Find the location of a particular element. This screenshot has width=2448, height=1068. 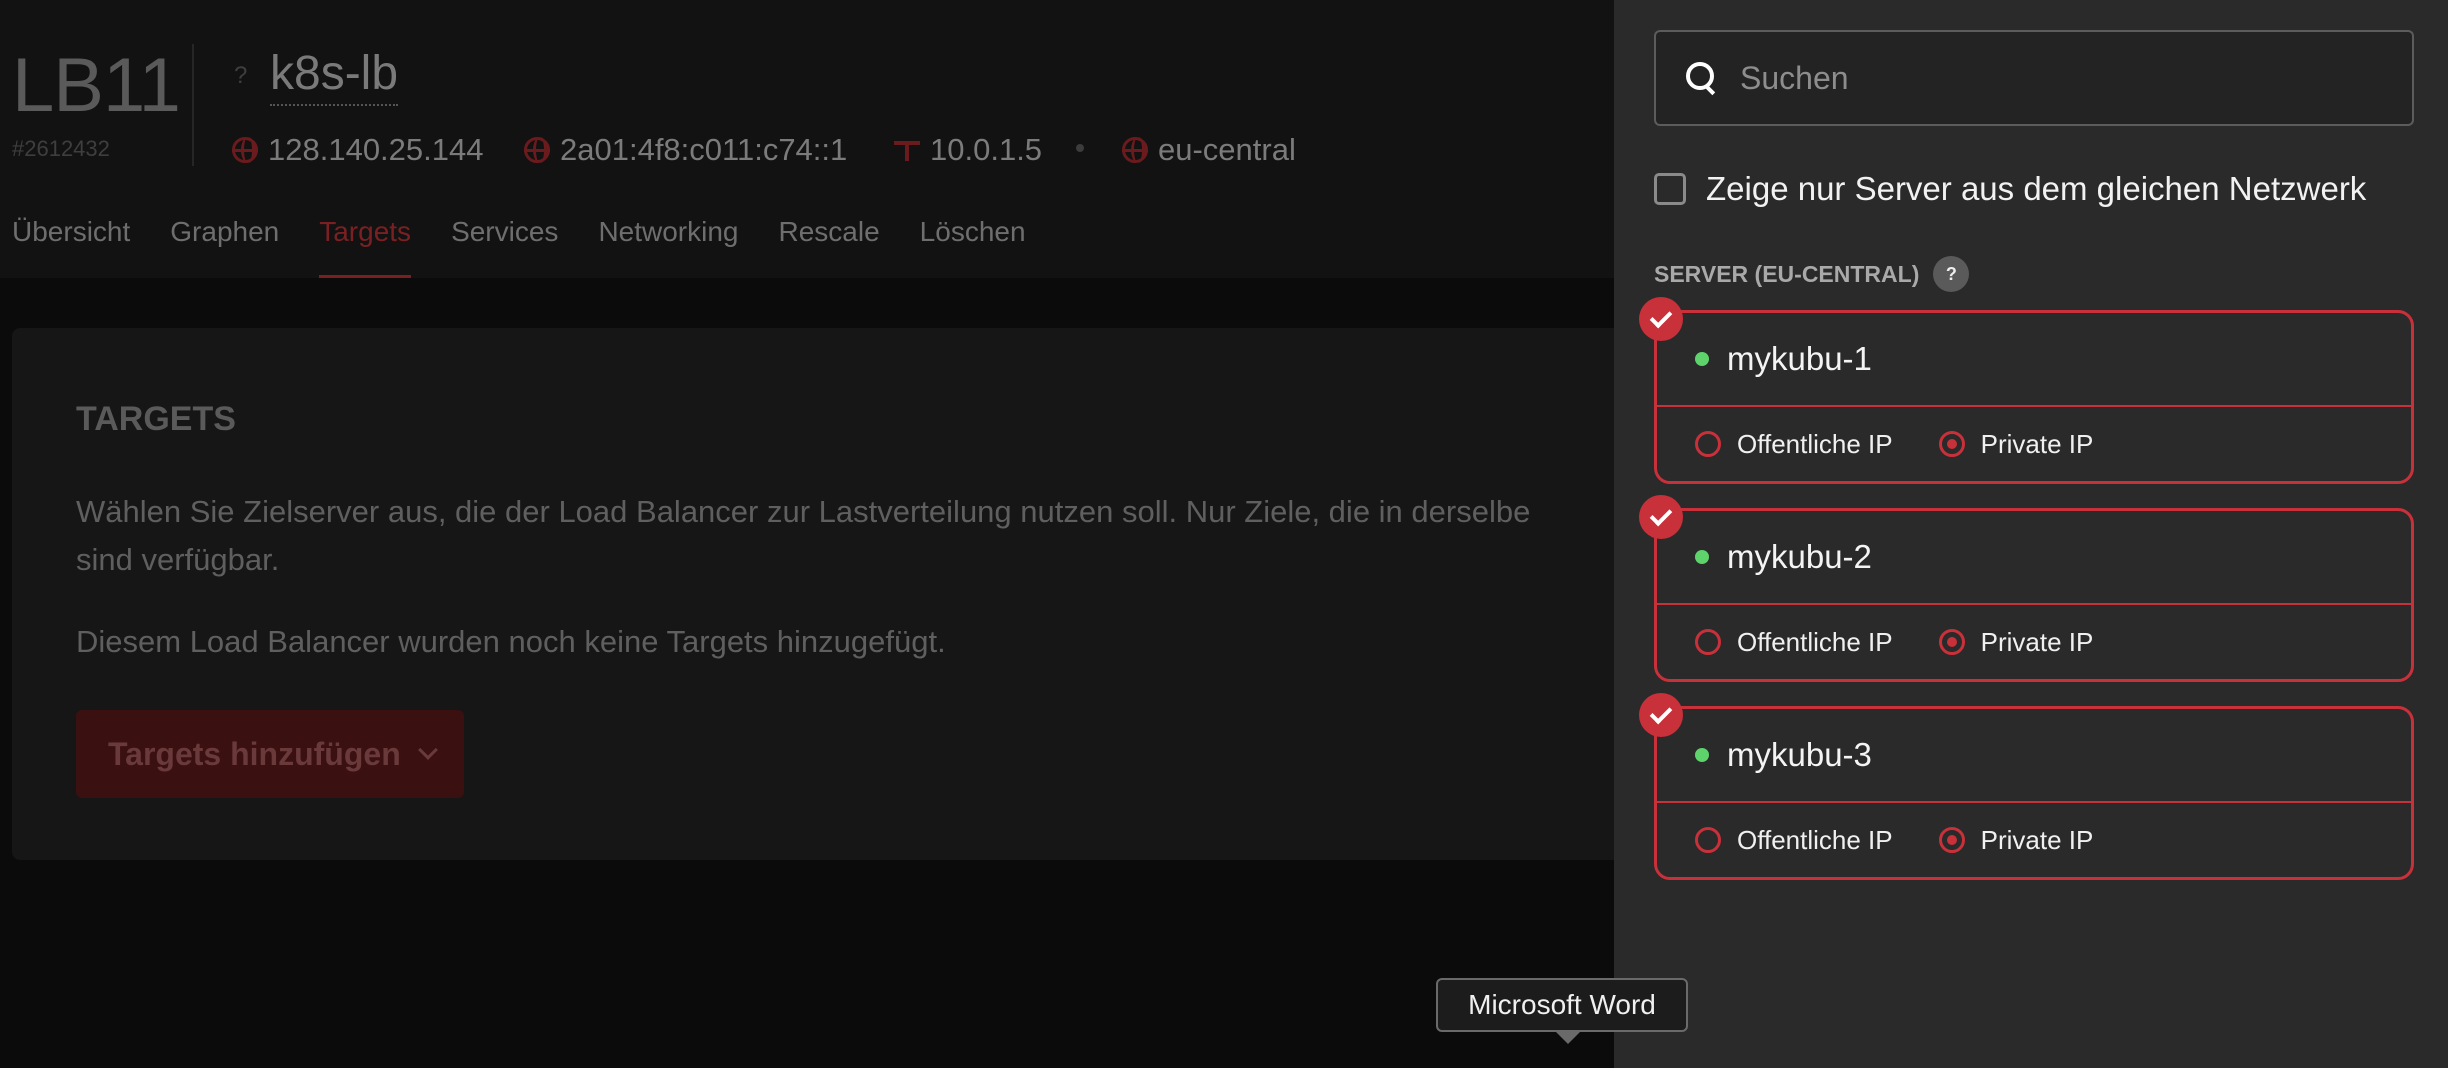

tab-uebersicht: Übersicht is located at coordinates (71, 247).